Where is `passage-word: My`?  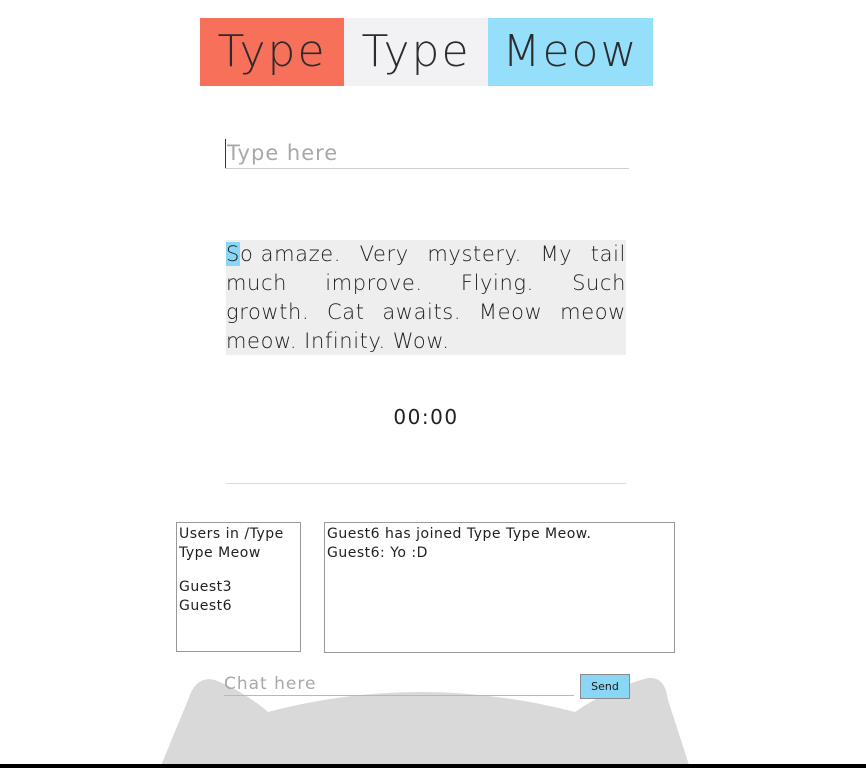
passage-word: My is located at coordinates (556, 254).